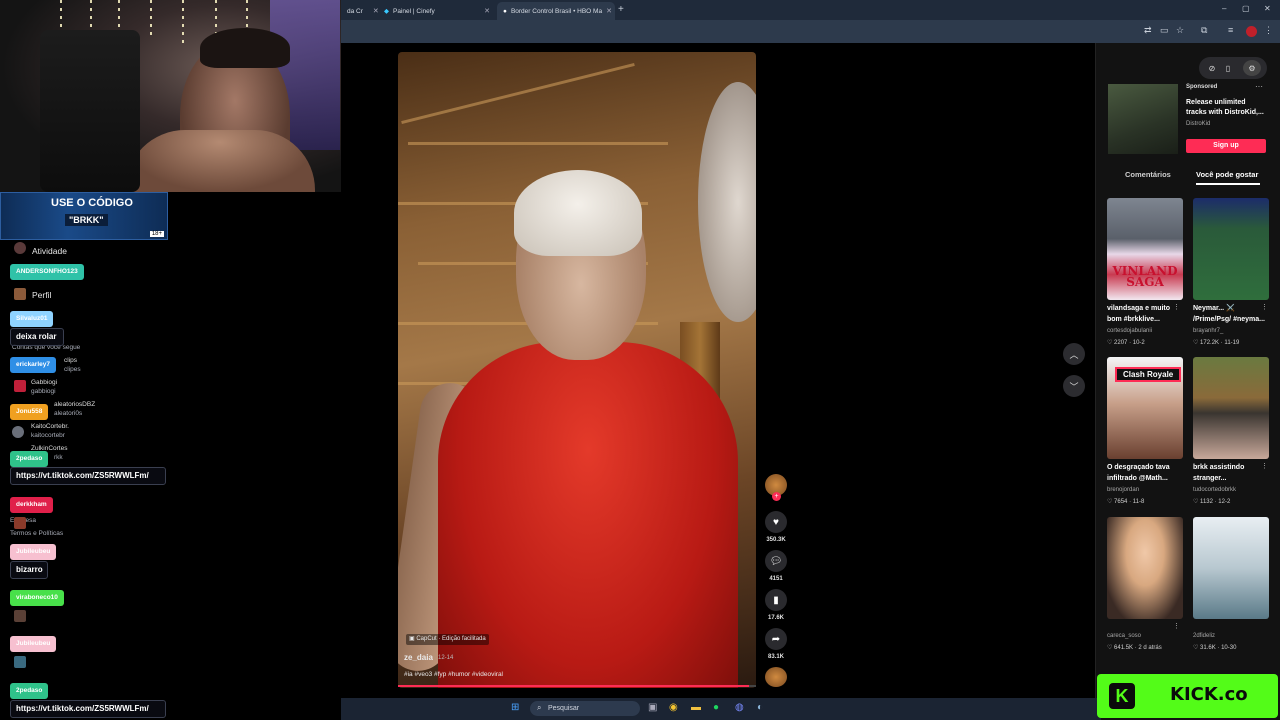 The image size is (1280, 720). What do you see at coordinates (739, 707) in the screenshot?
I see `discord-icon: ◍` at bounding box center [739, 707].